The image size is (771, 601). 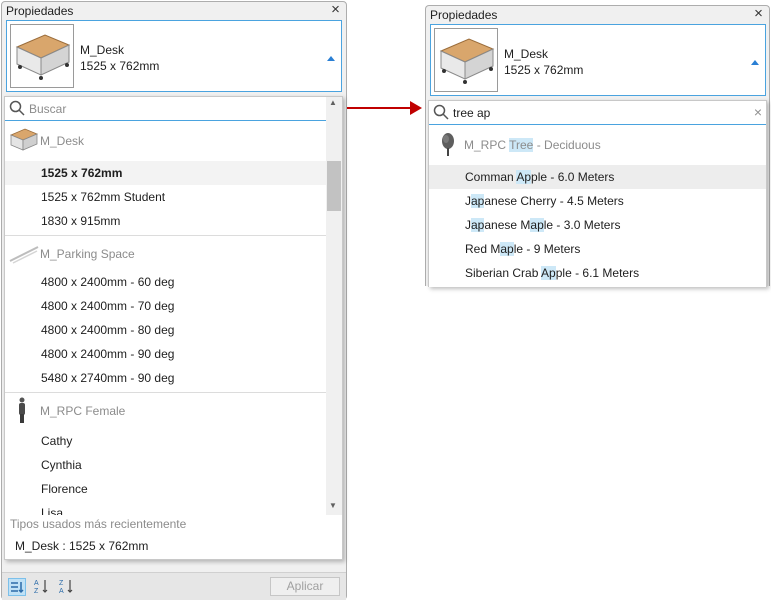 What do you see at coordinates (333, 102) in the screenshot?
I see `scroll-up-icon: ▲` at bounding box center [333, 102].